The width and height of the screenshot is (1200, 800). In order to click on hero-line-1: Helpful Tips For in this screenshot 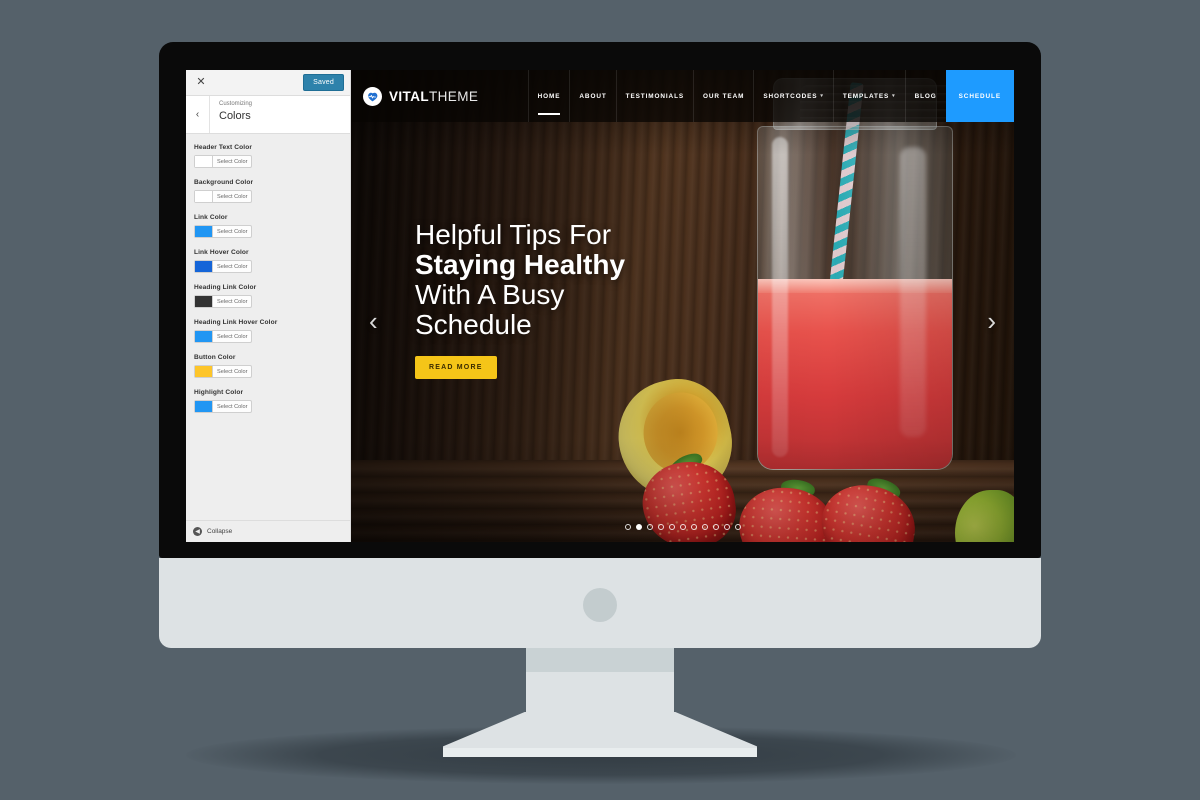, I will do `click(513, 234)`.